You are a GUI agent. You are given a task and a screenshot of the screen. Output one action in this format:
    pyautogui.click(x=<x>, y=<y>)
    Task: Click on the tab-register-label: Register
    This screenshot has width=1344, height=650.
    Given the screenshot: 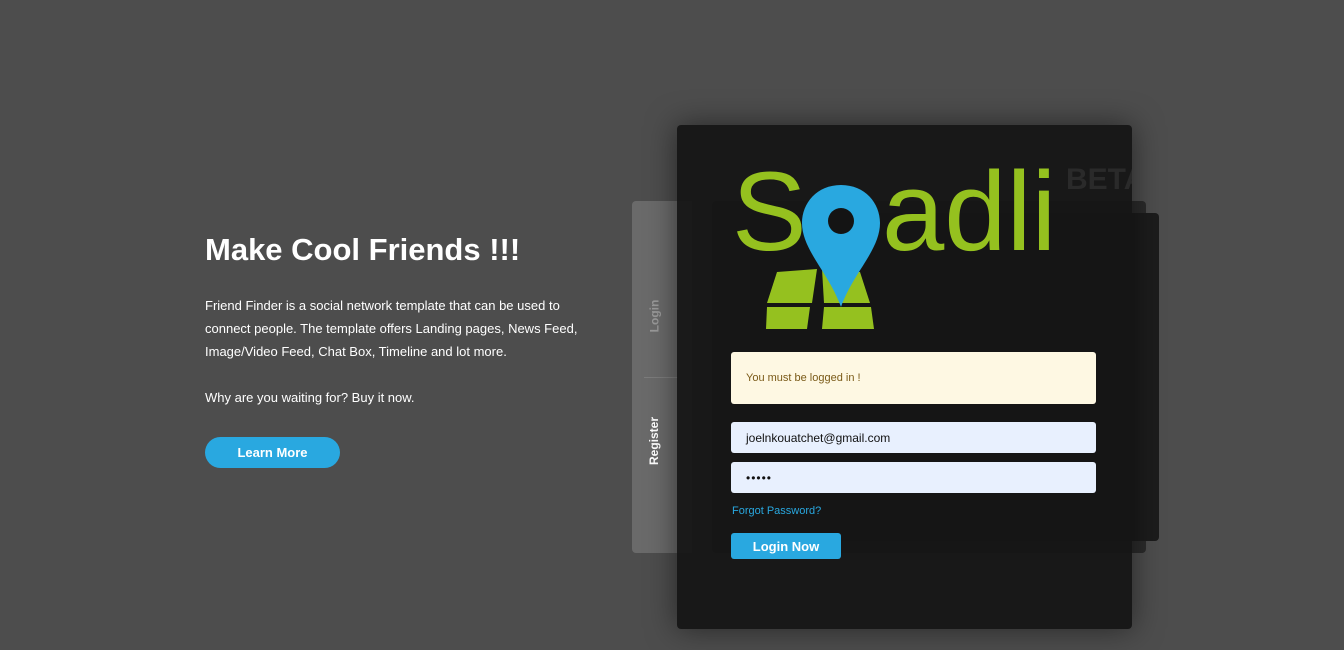 What is the action you would take?
    pyautogui.click(x=654, y=441)
    